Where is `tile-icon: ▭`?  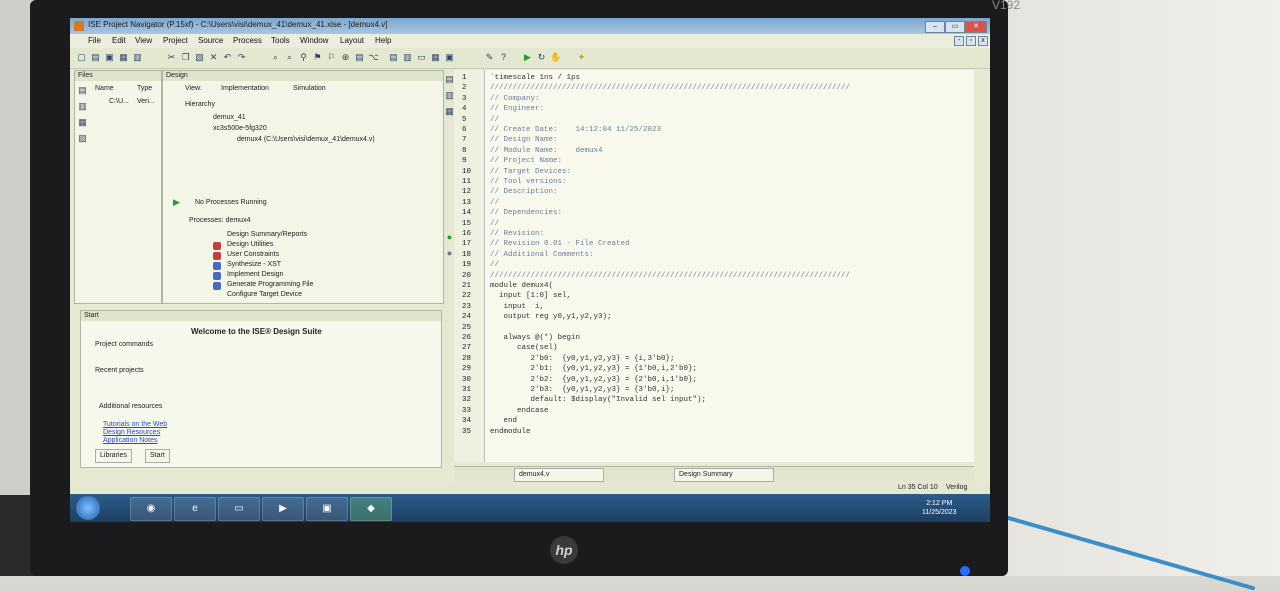
tile-icon: ▭ is located at coordinates (421, 57).